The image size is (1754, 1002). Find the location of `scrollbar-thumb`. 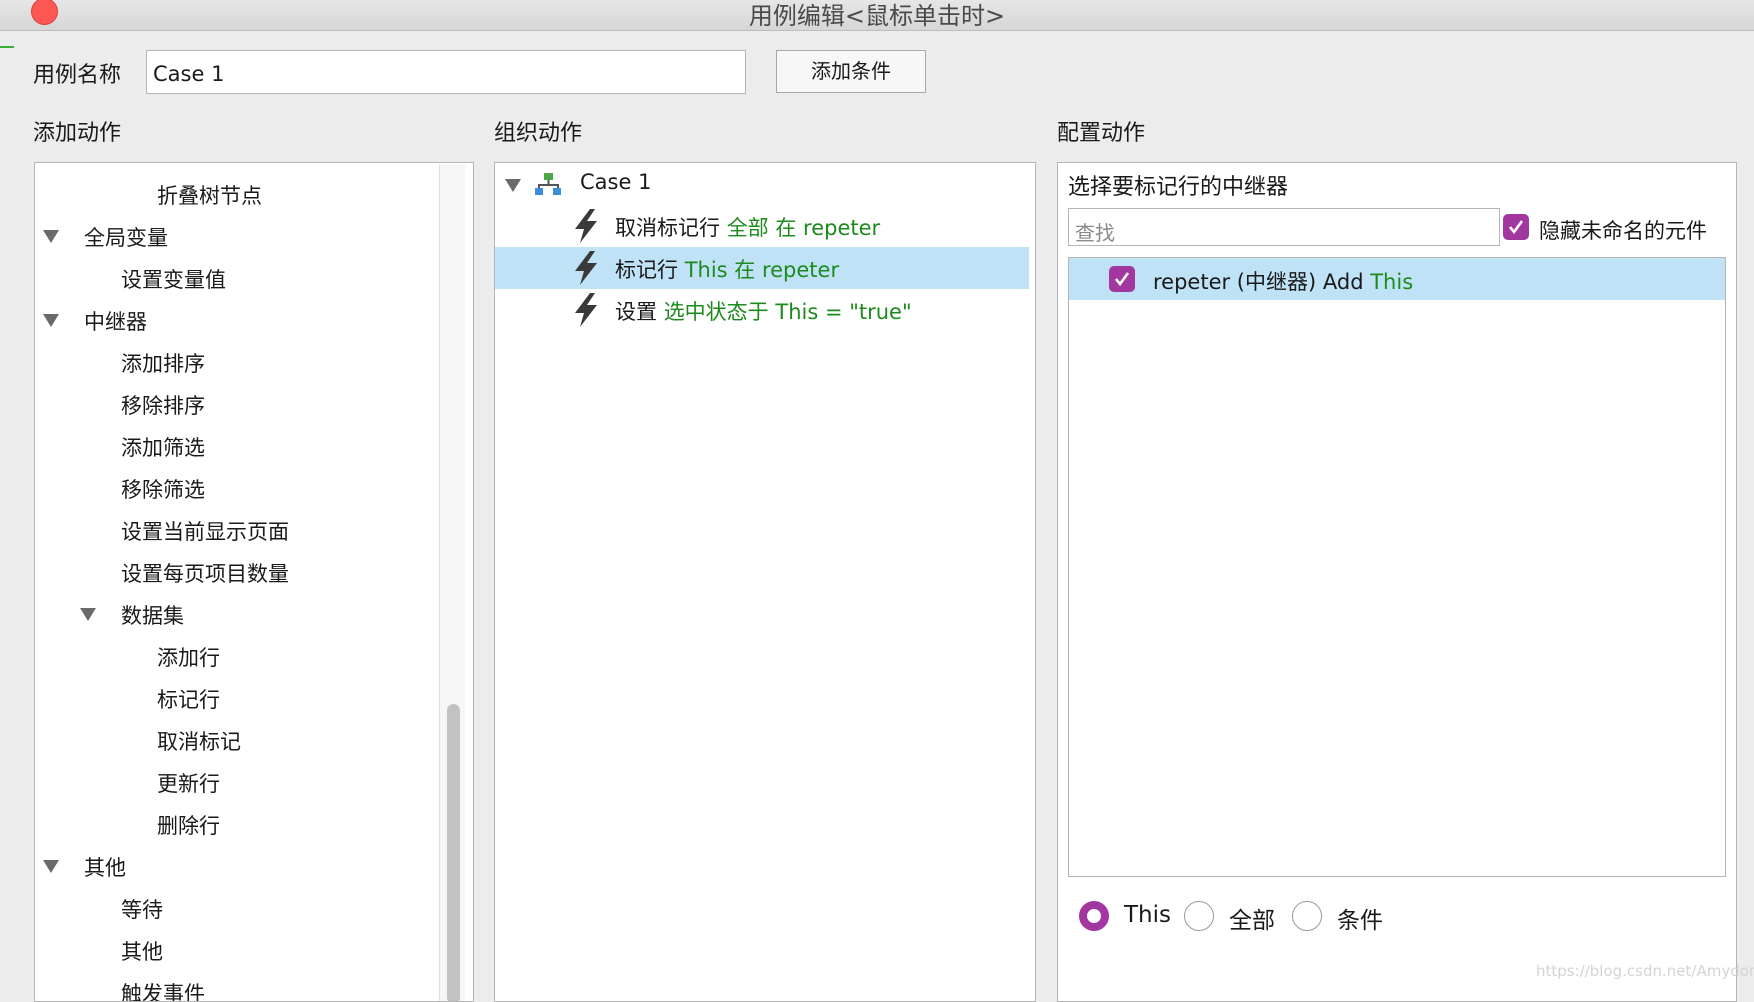

scrollbar-thumb is located at coordinates (453, 852).